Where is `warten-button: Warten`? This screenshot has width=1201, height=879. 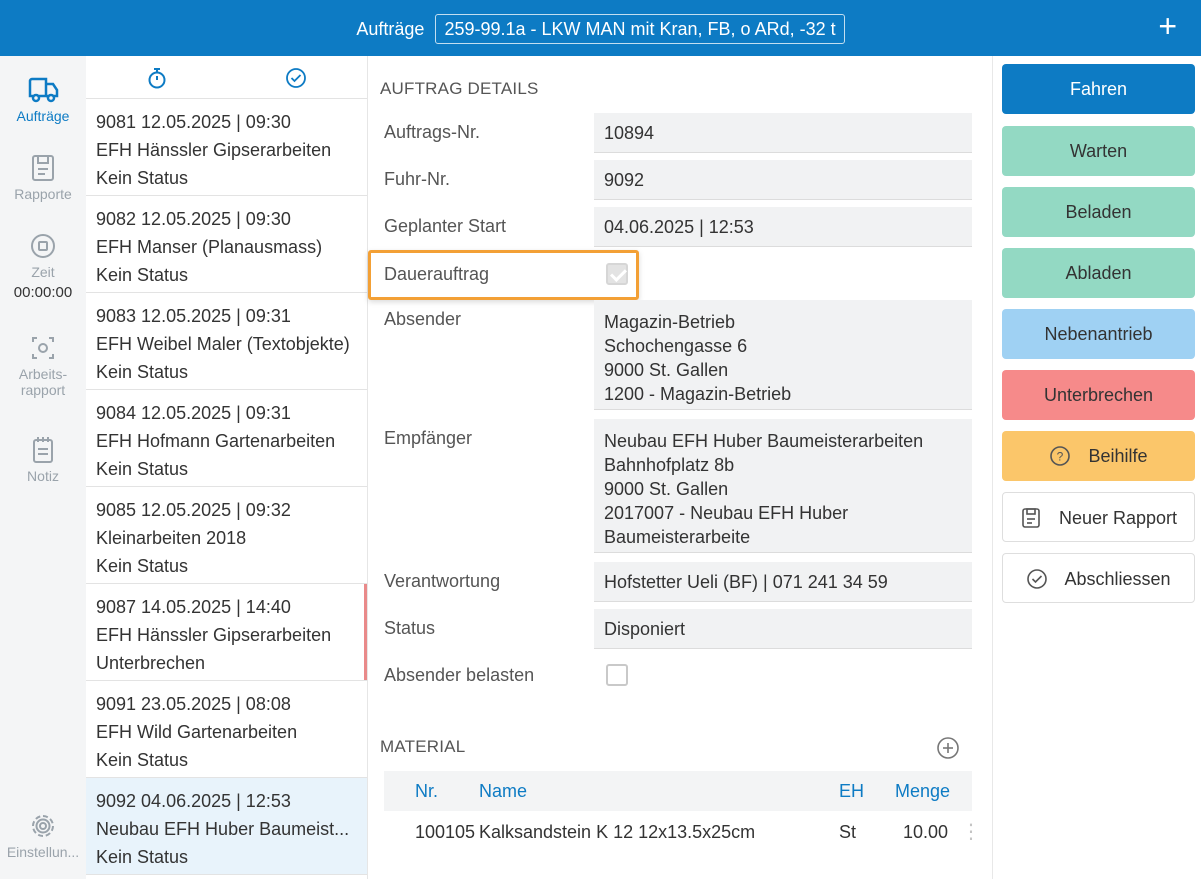
warten-button: Warten is located at coordinates (1098, 151).